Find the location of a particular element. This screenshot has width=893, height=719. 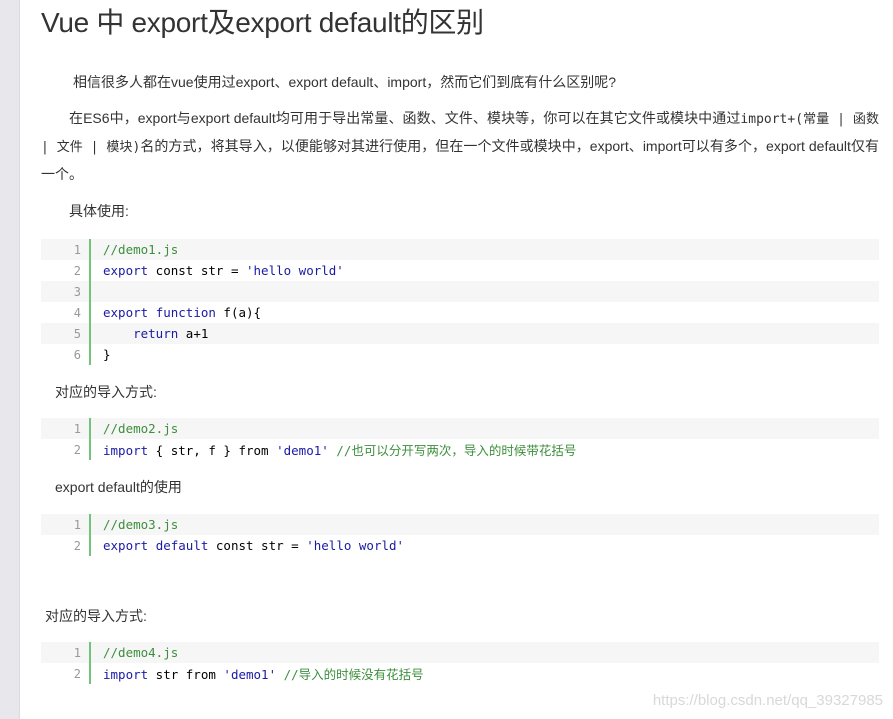

code-line: 4 export function f(a){ is located at coordinates (460, 312).